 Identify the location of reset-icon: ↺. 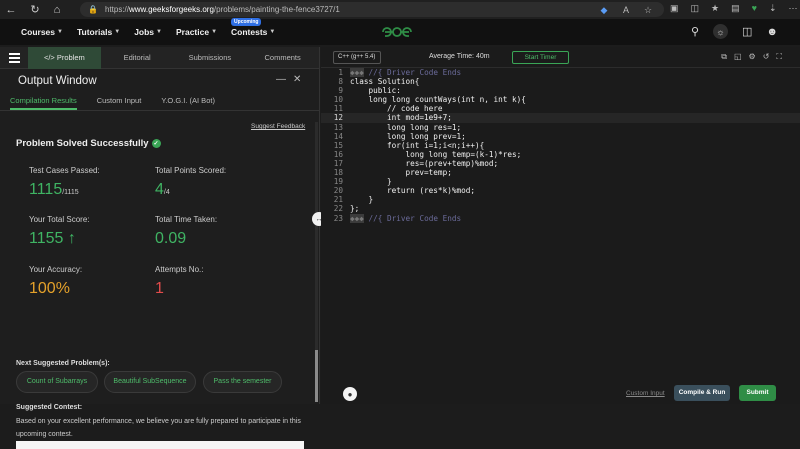
(766, 57).